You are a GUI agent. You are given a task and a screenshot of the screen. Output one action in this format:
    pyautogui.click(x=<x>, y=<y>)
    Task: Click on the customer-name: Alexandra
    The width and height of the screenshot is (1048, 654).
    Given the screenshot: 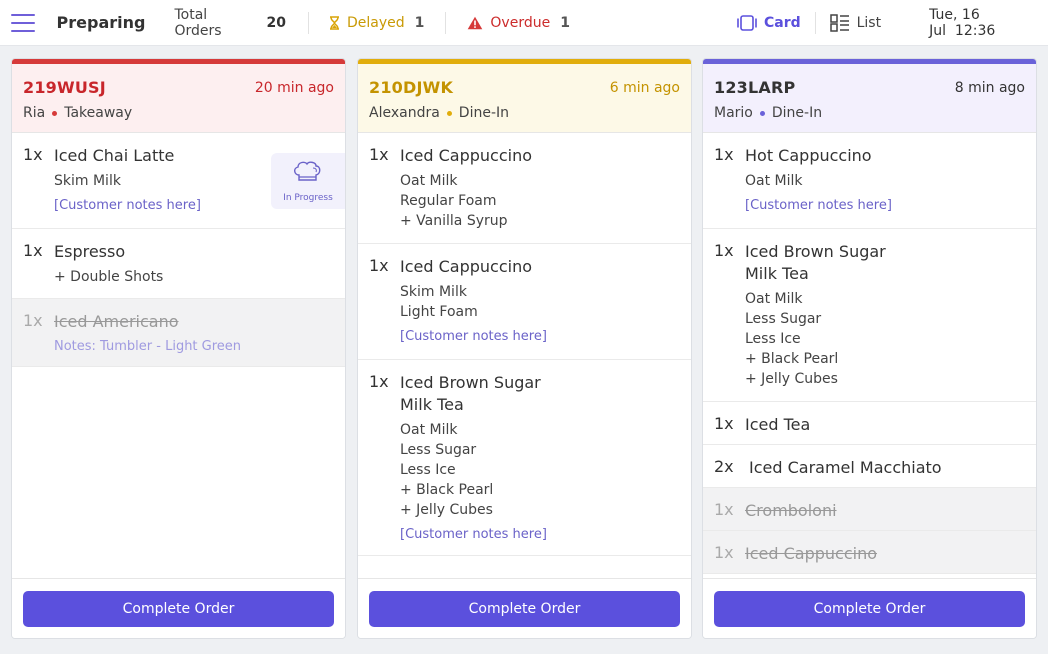 What is the action you would take?
    pyautogui.click(x=404, y=113)
    